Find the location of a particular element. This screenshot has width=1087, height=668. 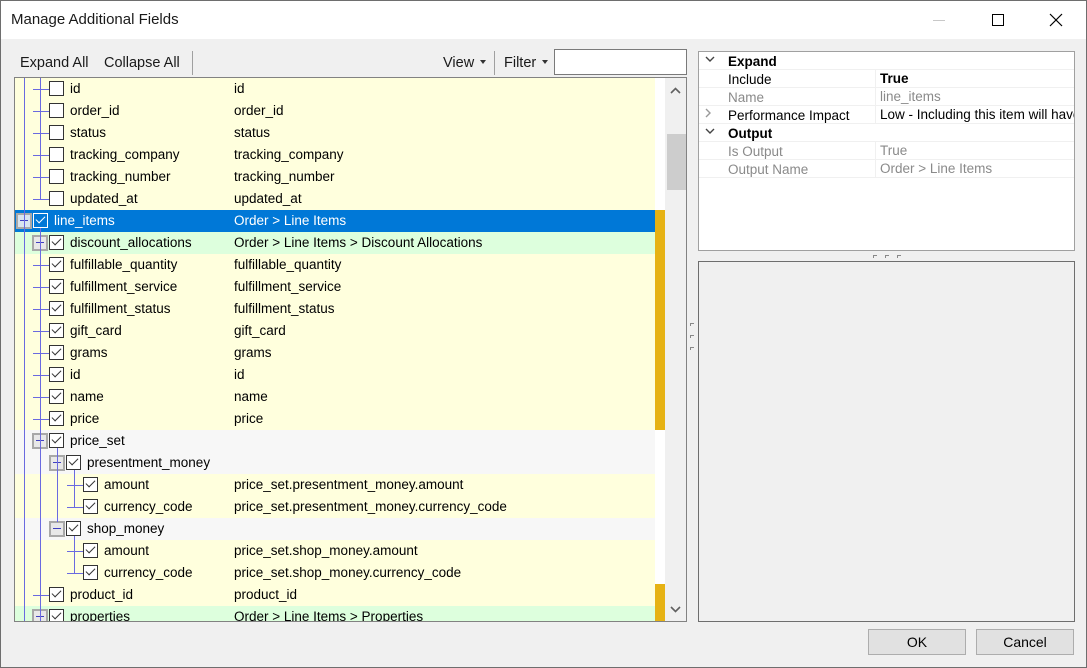

tree-row: grams grams is located at coordinates (335, 353).